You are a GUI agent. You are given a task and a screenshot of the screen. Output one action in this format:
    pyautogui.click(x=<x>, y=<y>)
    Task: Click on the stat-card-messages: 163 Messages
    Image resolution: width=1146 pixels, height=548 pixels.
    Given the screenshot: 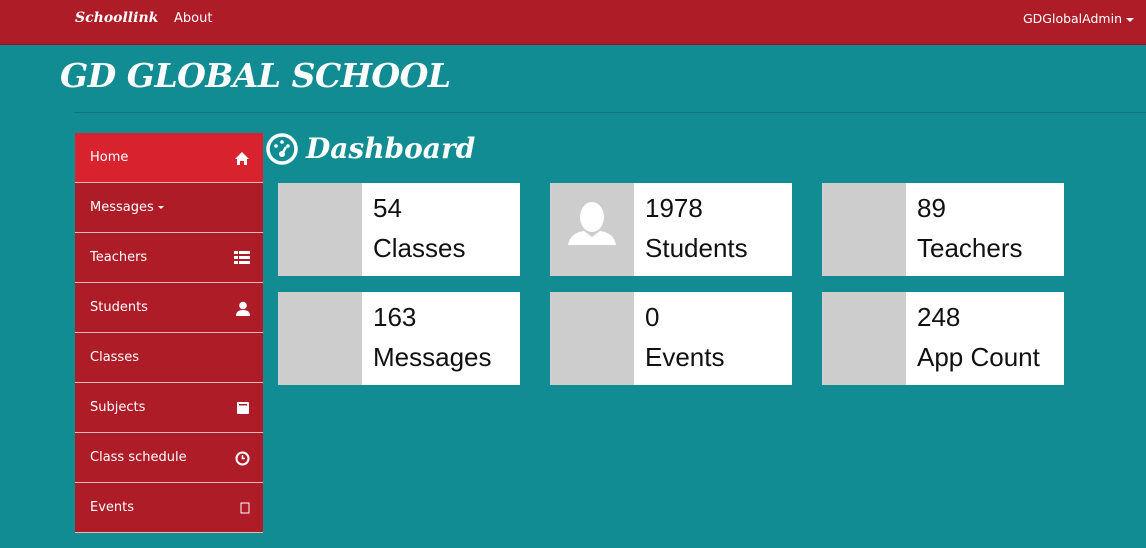 What is the action you would take?
    pyautogui.click(x=399, y=338)
    